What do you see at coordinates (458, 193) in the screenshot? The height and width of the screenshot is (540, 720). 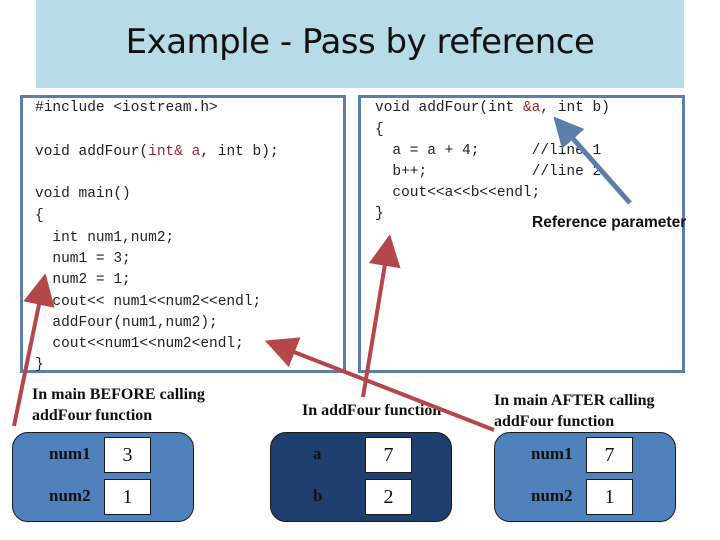 I see `code-line-cout: cout<<a<<b<<endl;` at bounding box center [458, 193].